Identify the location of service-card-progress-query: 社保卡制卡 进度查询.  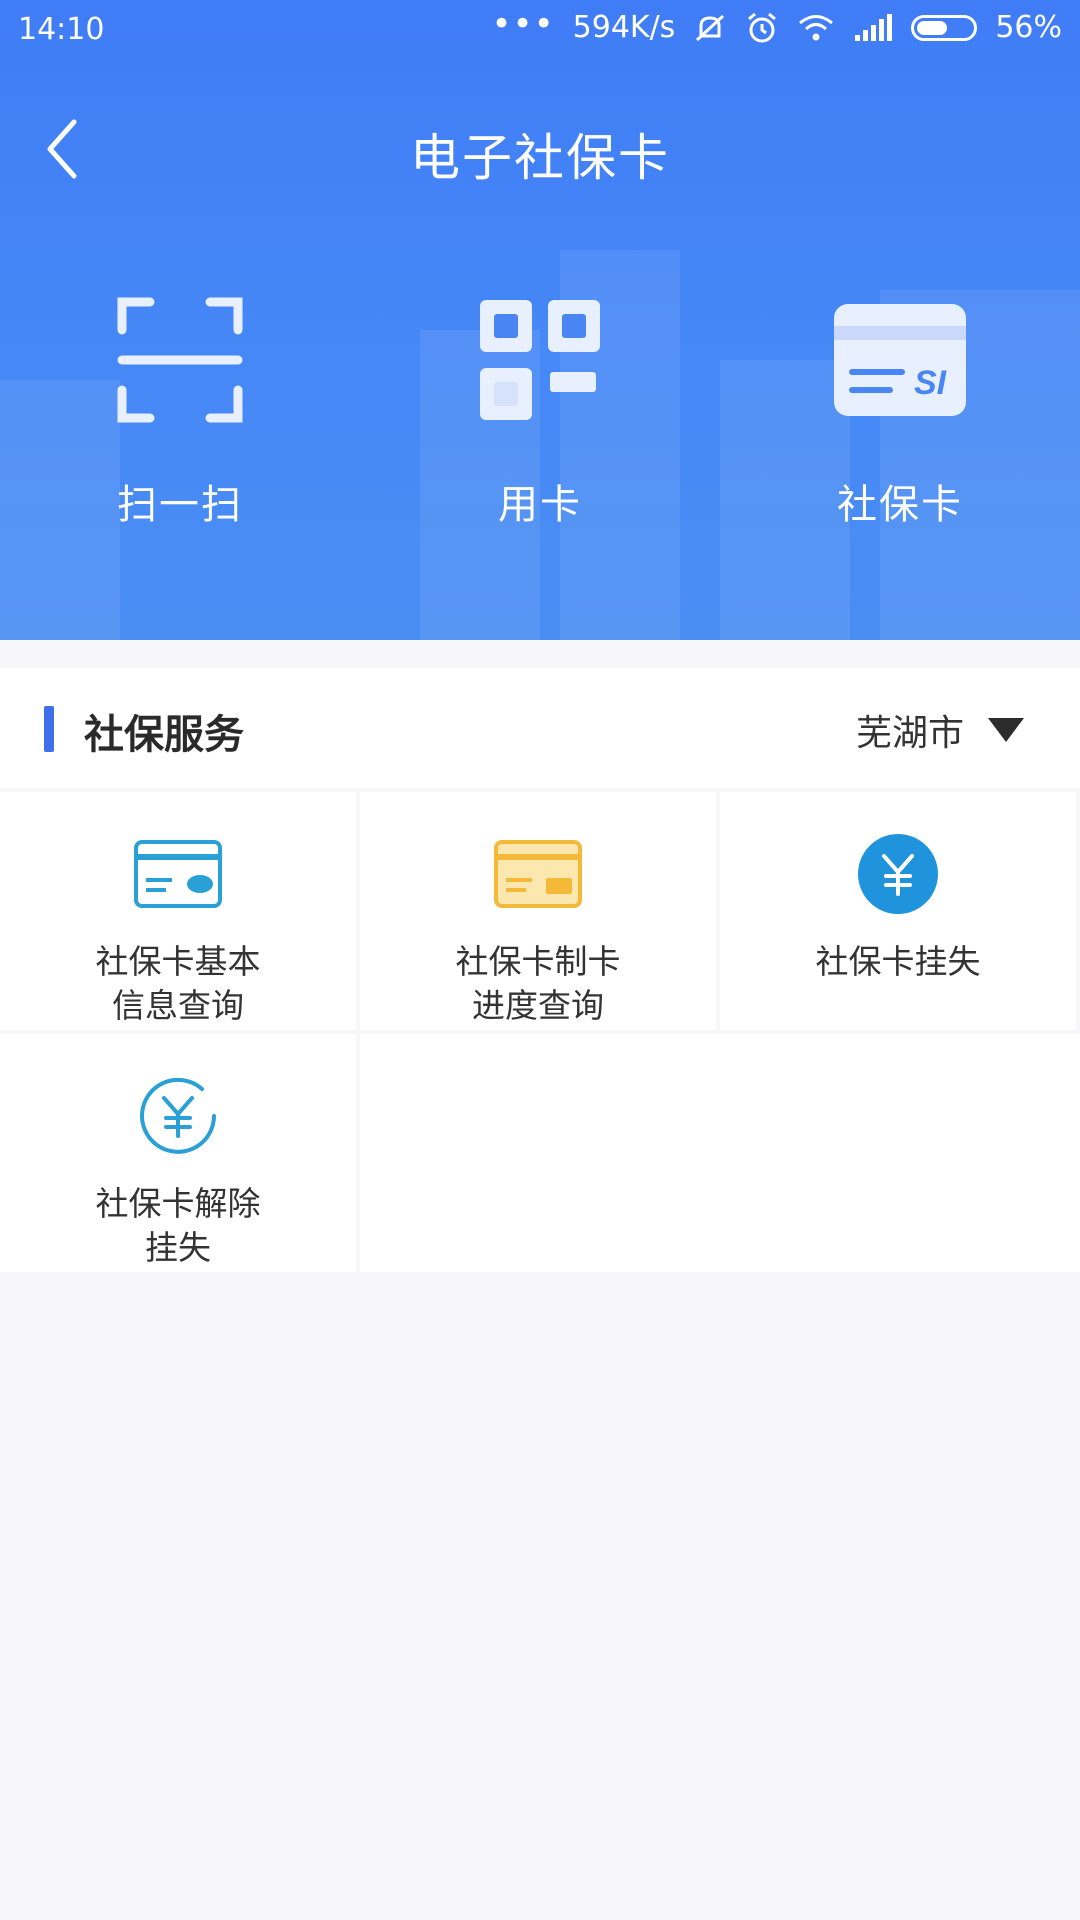
(538, 911).